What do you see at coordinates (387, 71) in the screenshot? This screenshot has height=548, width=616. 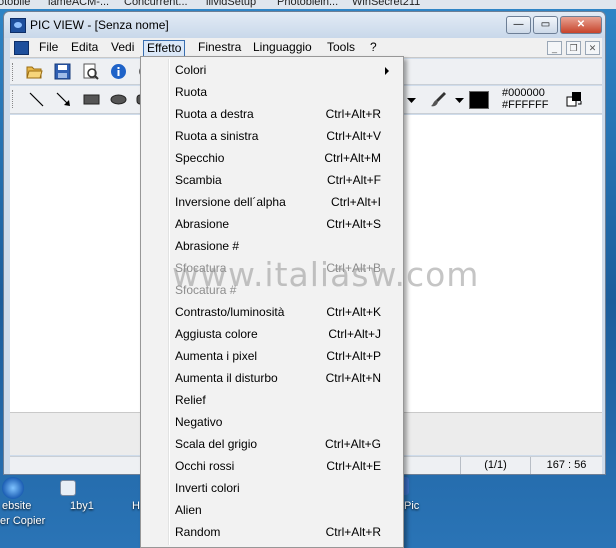 I see `submenu-arrow-icon` at bounding box center [387, 71].